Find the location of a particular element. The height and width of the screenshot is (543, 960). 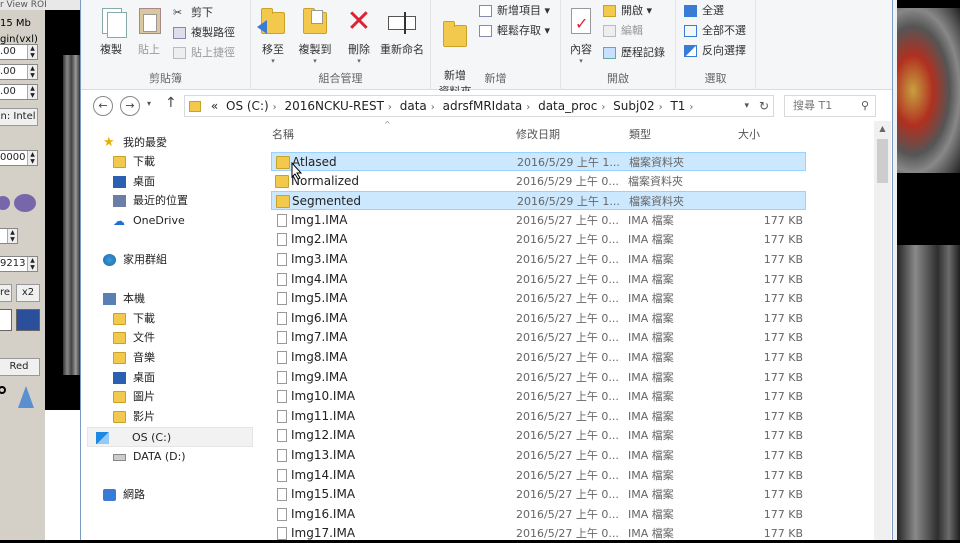

nav-videos: 影片 is located at coordinates (134, 417).